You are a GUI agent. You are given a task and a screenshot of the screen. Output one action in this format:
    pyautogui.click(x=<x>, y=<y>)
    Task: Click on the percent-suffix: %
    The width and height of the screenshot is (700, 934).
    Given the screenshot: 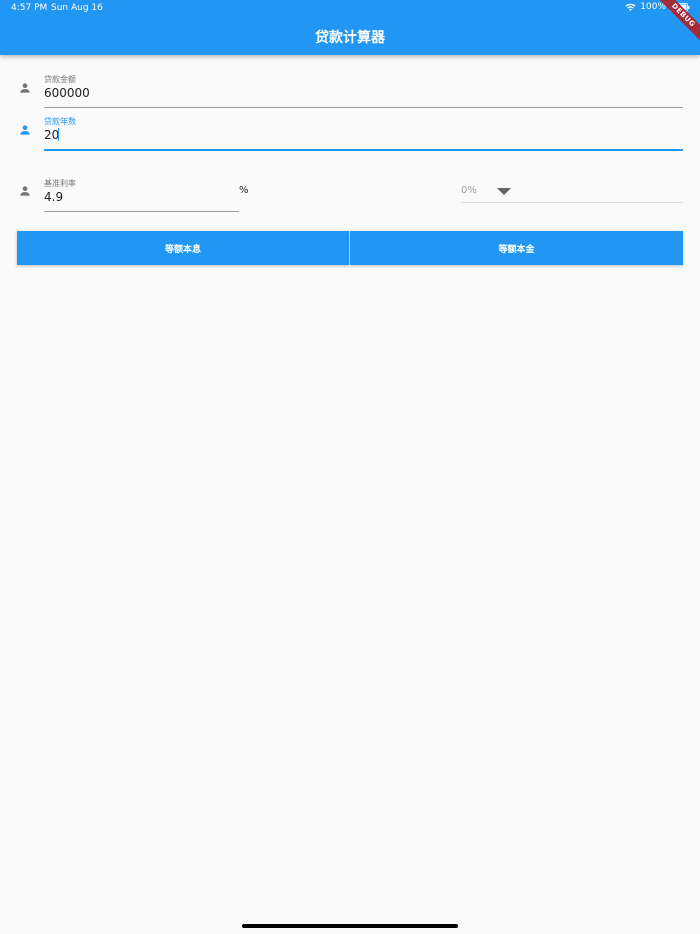 What is the action you would take?
    pyautogui.click(x=244, y=190)
    